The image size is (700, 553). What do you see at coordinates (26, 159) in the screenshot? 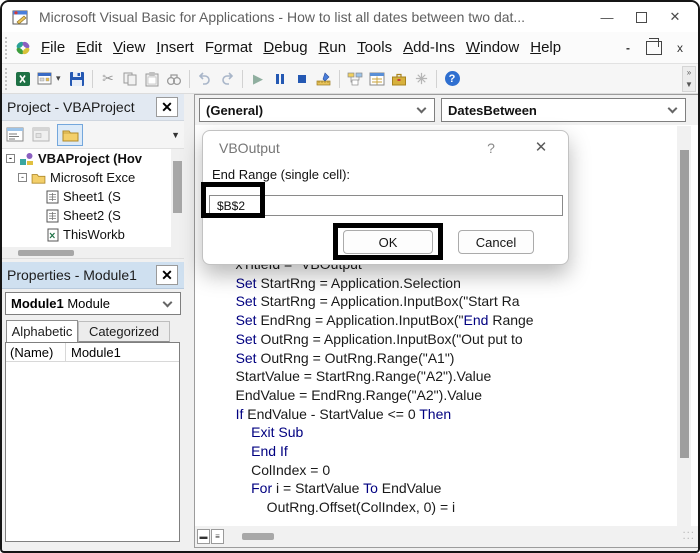
I see `vba-project-icon` at bounding box center [26, 159].